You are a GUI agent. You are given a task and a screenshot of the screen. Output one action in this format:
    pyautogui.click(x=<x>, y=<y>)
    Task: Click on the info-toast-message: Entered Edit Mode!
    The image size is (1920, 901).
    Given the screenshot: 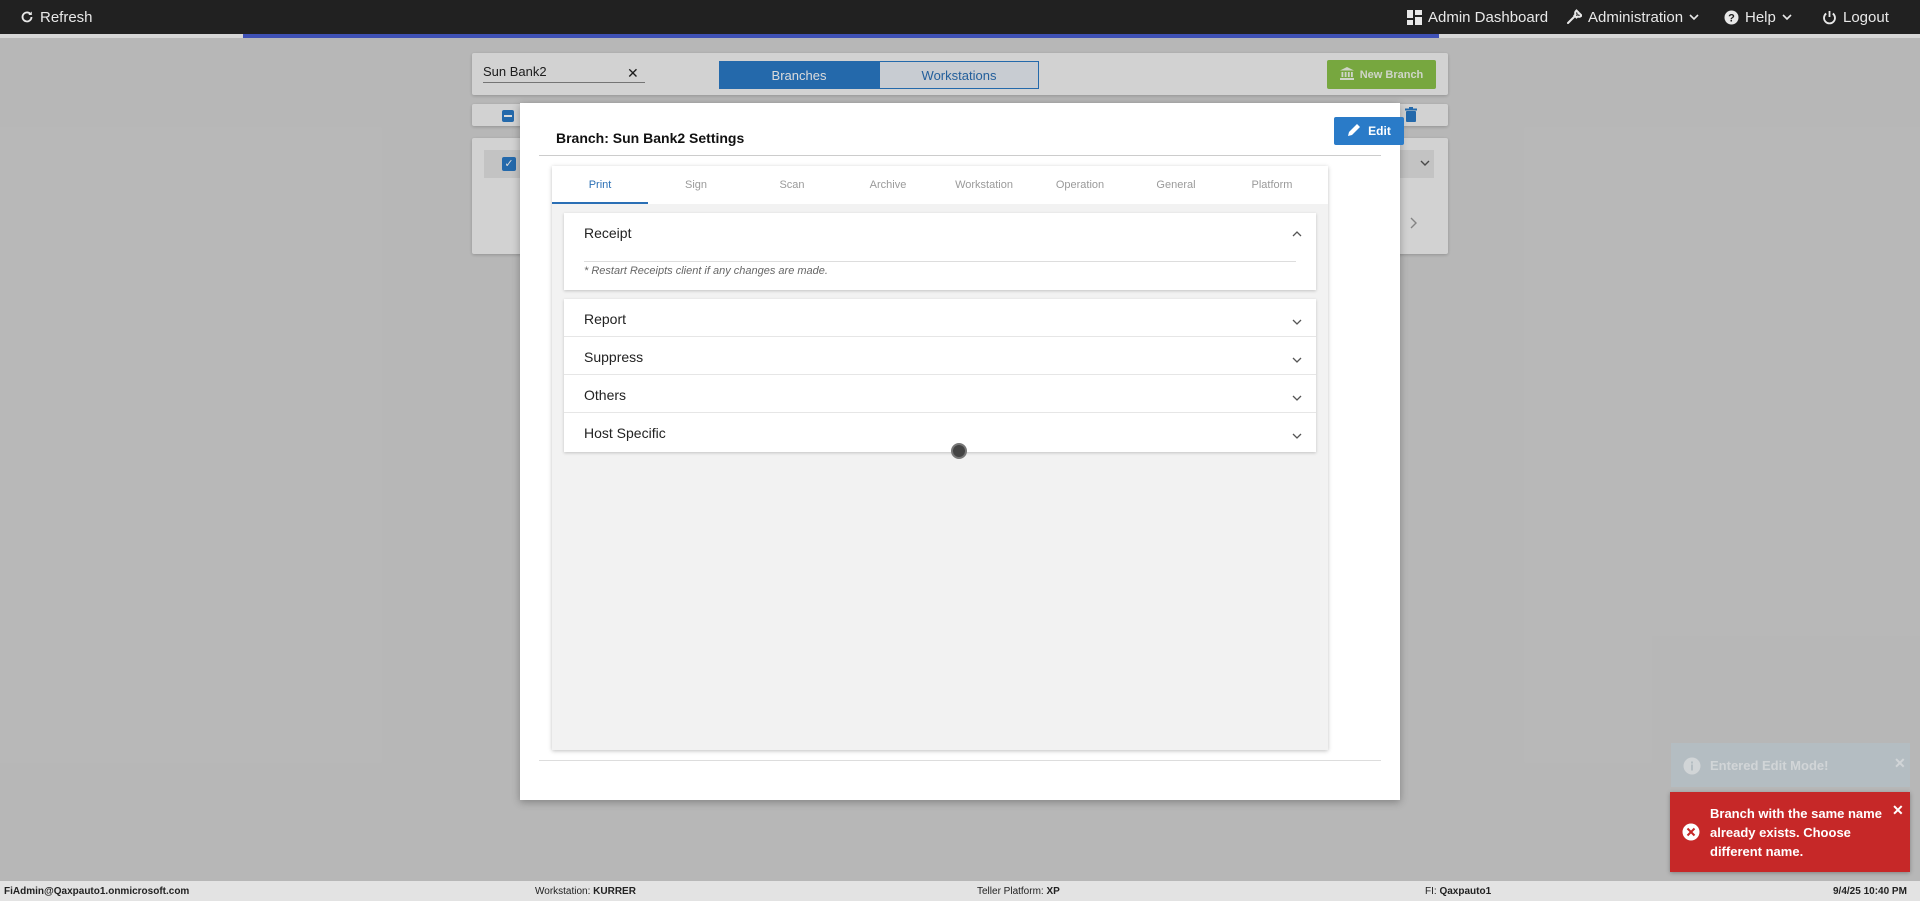 What is the action you would take?
    pyautogui.click(x=1769, y=765)
    